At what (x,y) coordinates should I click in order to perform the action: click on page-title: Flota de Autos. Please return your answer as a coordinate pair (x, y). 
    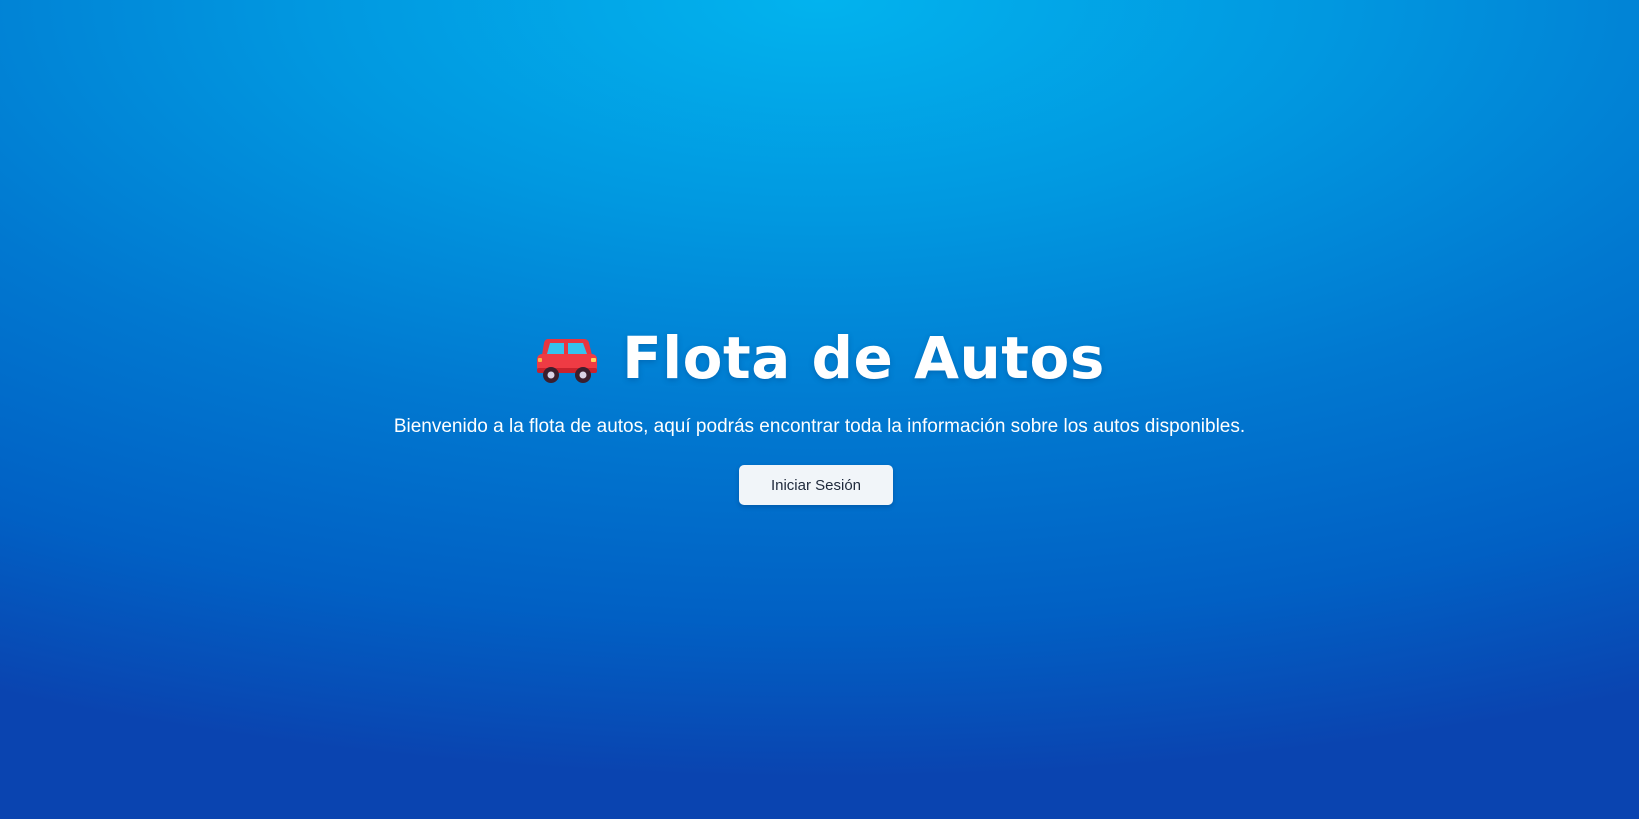
    Looking at the image, I should click on (863, 358).